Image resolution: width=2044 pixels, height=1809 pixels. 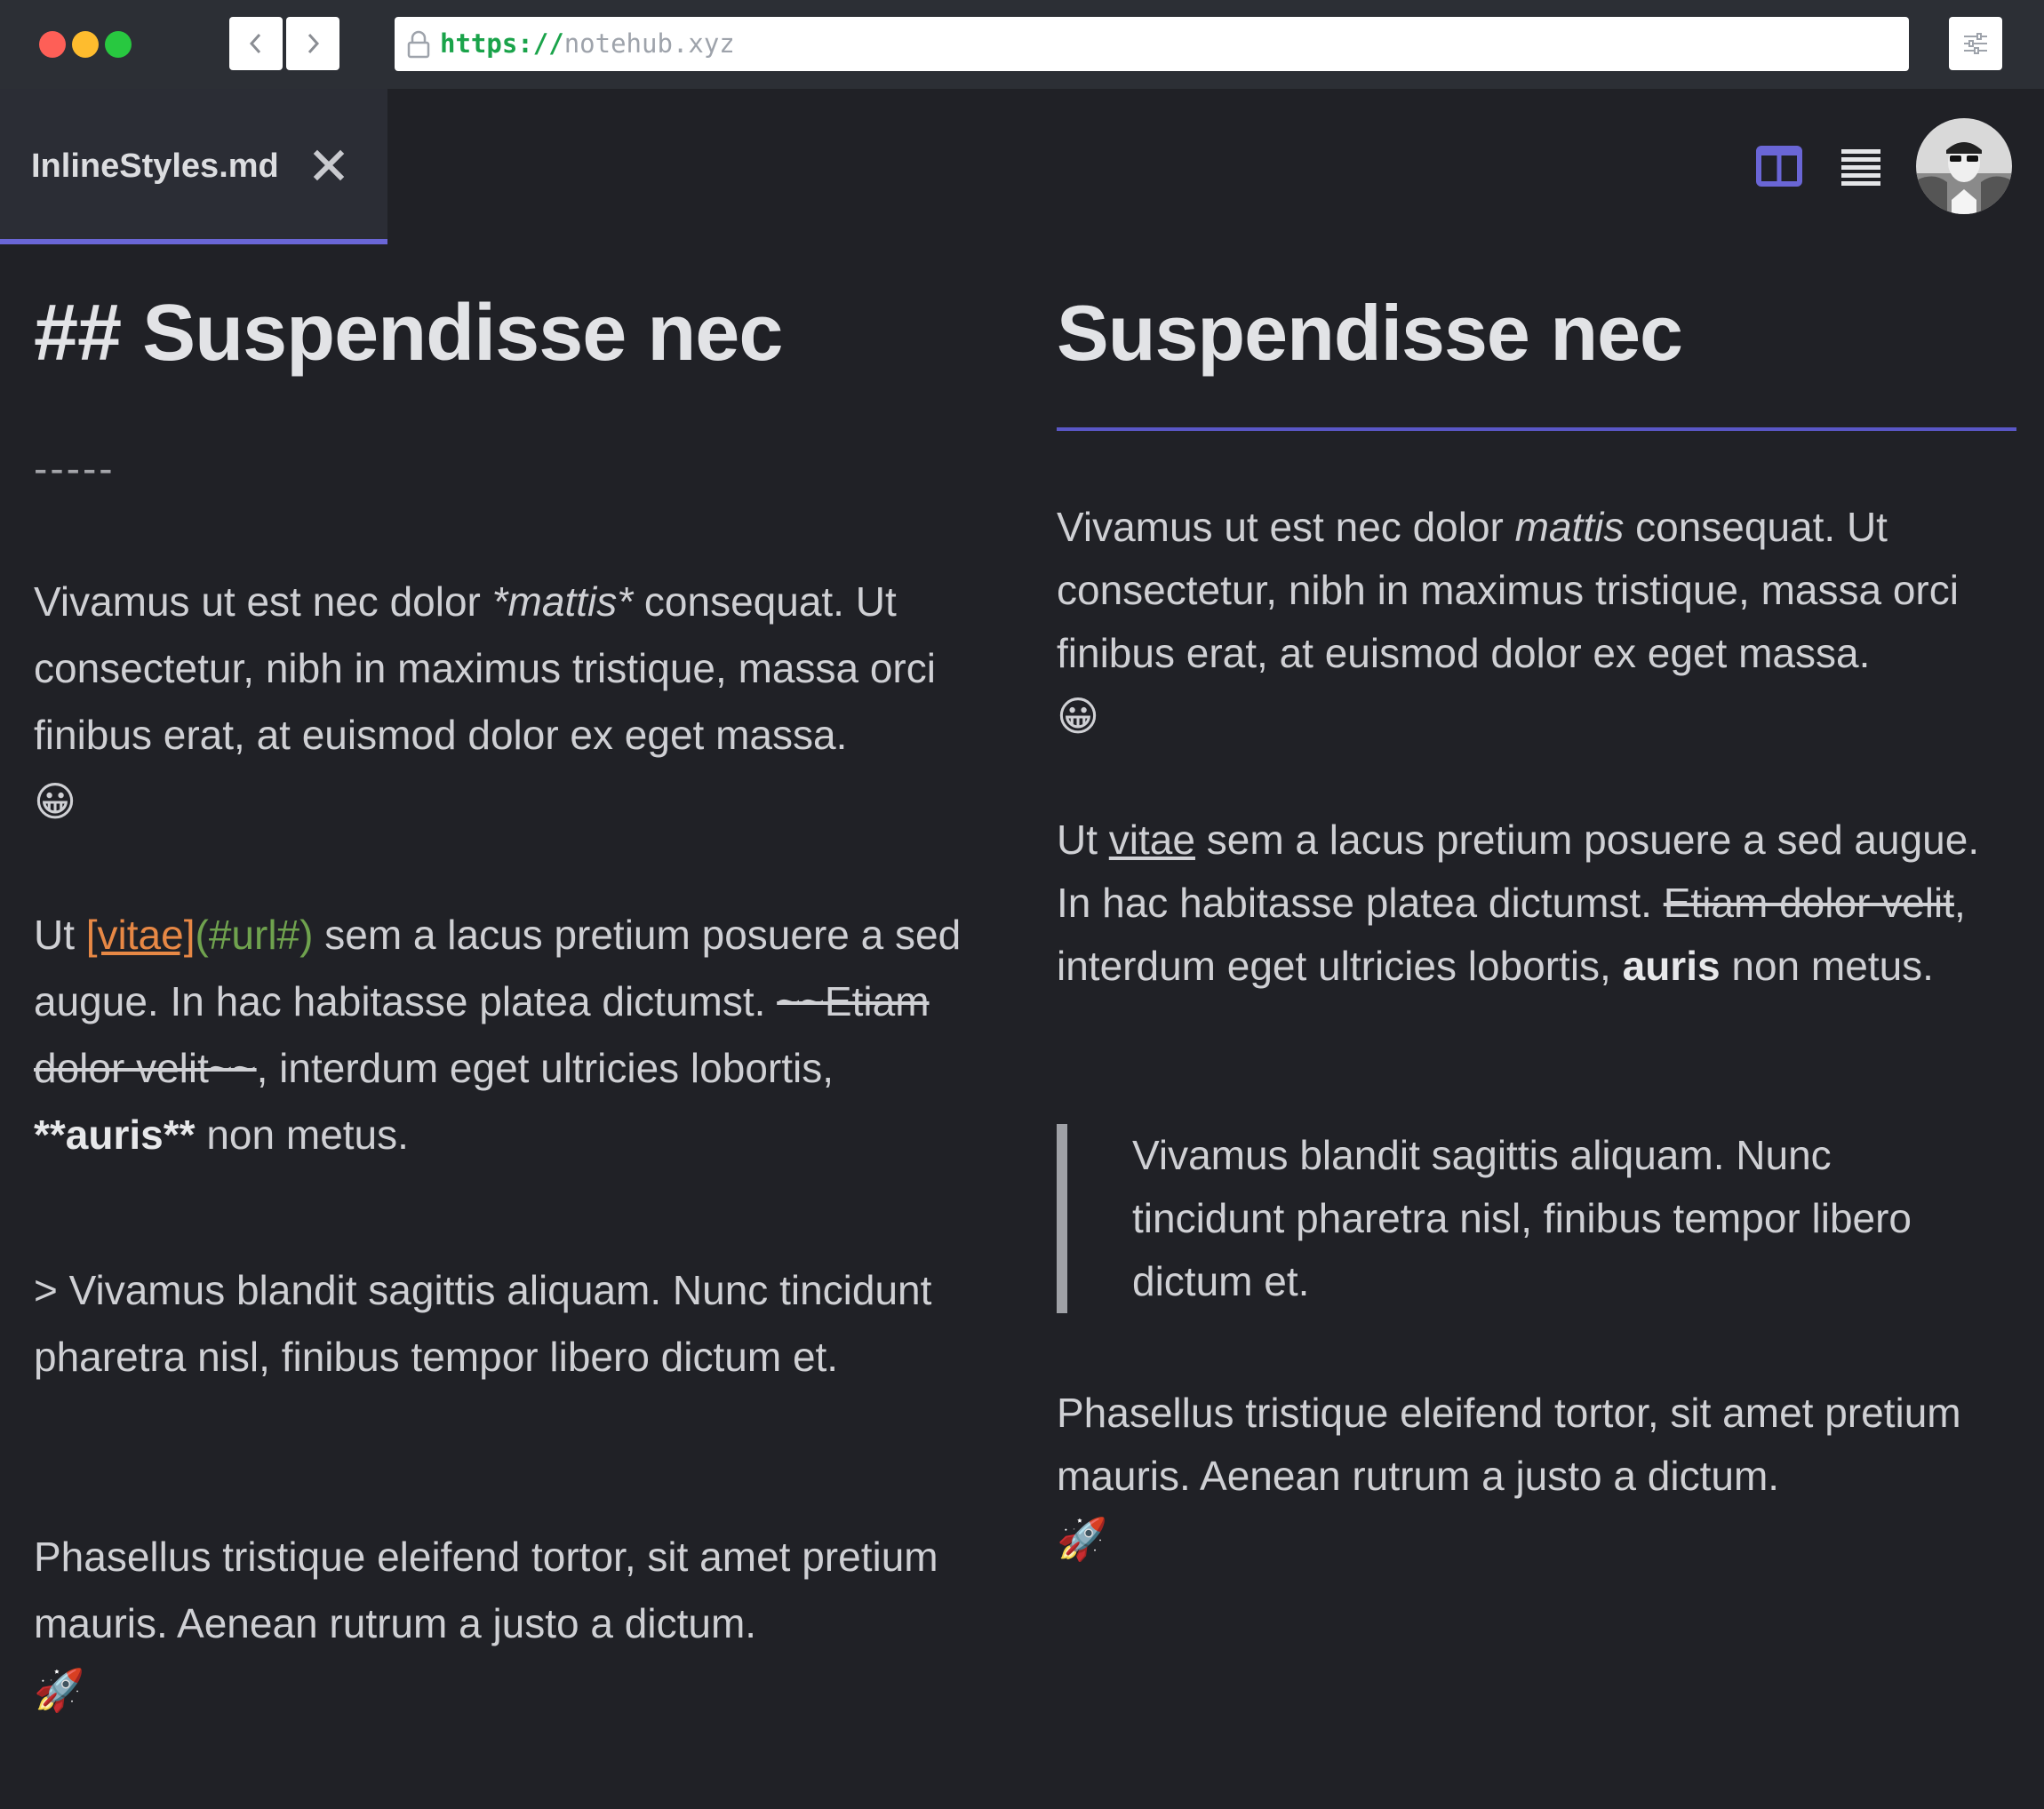 What do you see at coordinates (52, 44) in the screenshot?
I see `window-close-dot` at bounding box center [52, 44].